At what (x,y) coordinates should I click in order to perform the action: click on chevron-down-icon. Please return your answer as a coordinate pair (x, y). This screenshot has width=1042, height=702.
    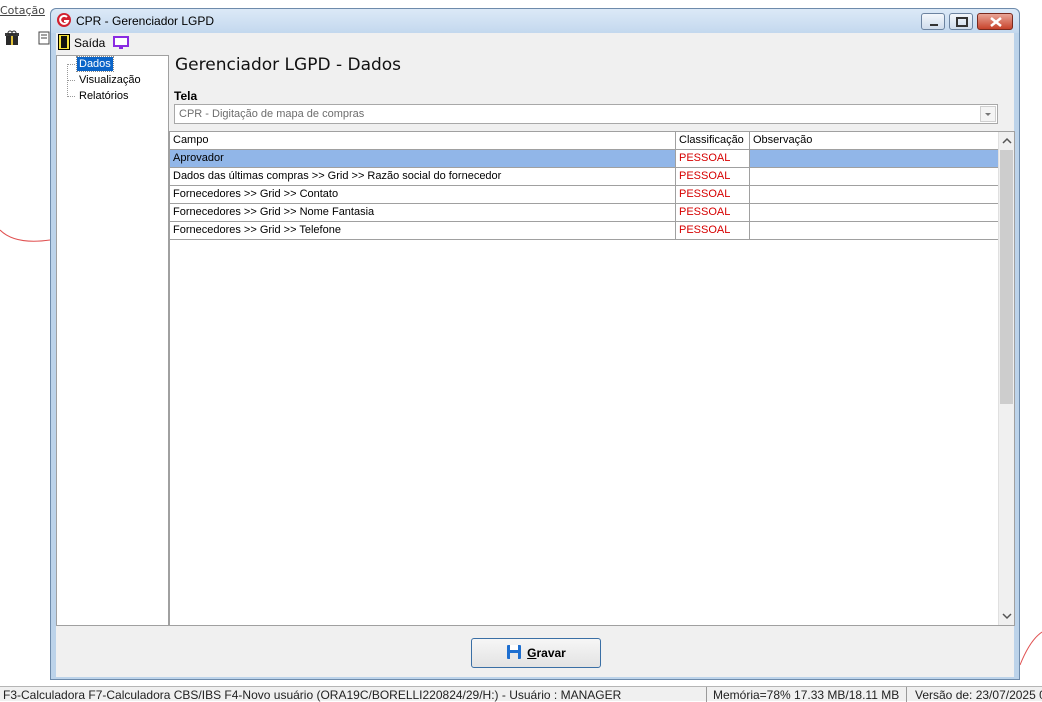
    Looking at the image, I should click on (988, 114).